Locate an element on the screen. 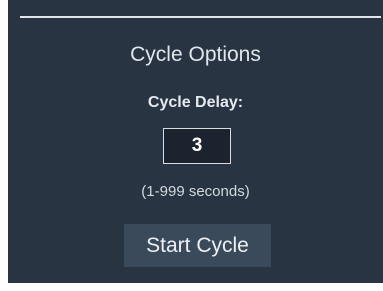 The width and height of the screenshot is (383, 291). cycle-delay-input is located at coordinates (197, 146).